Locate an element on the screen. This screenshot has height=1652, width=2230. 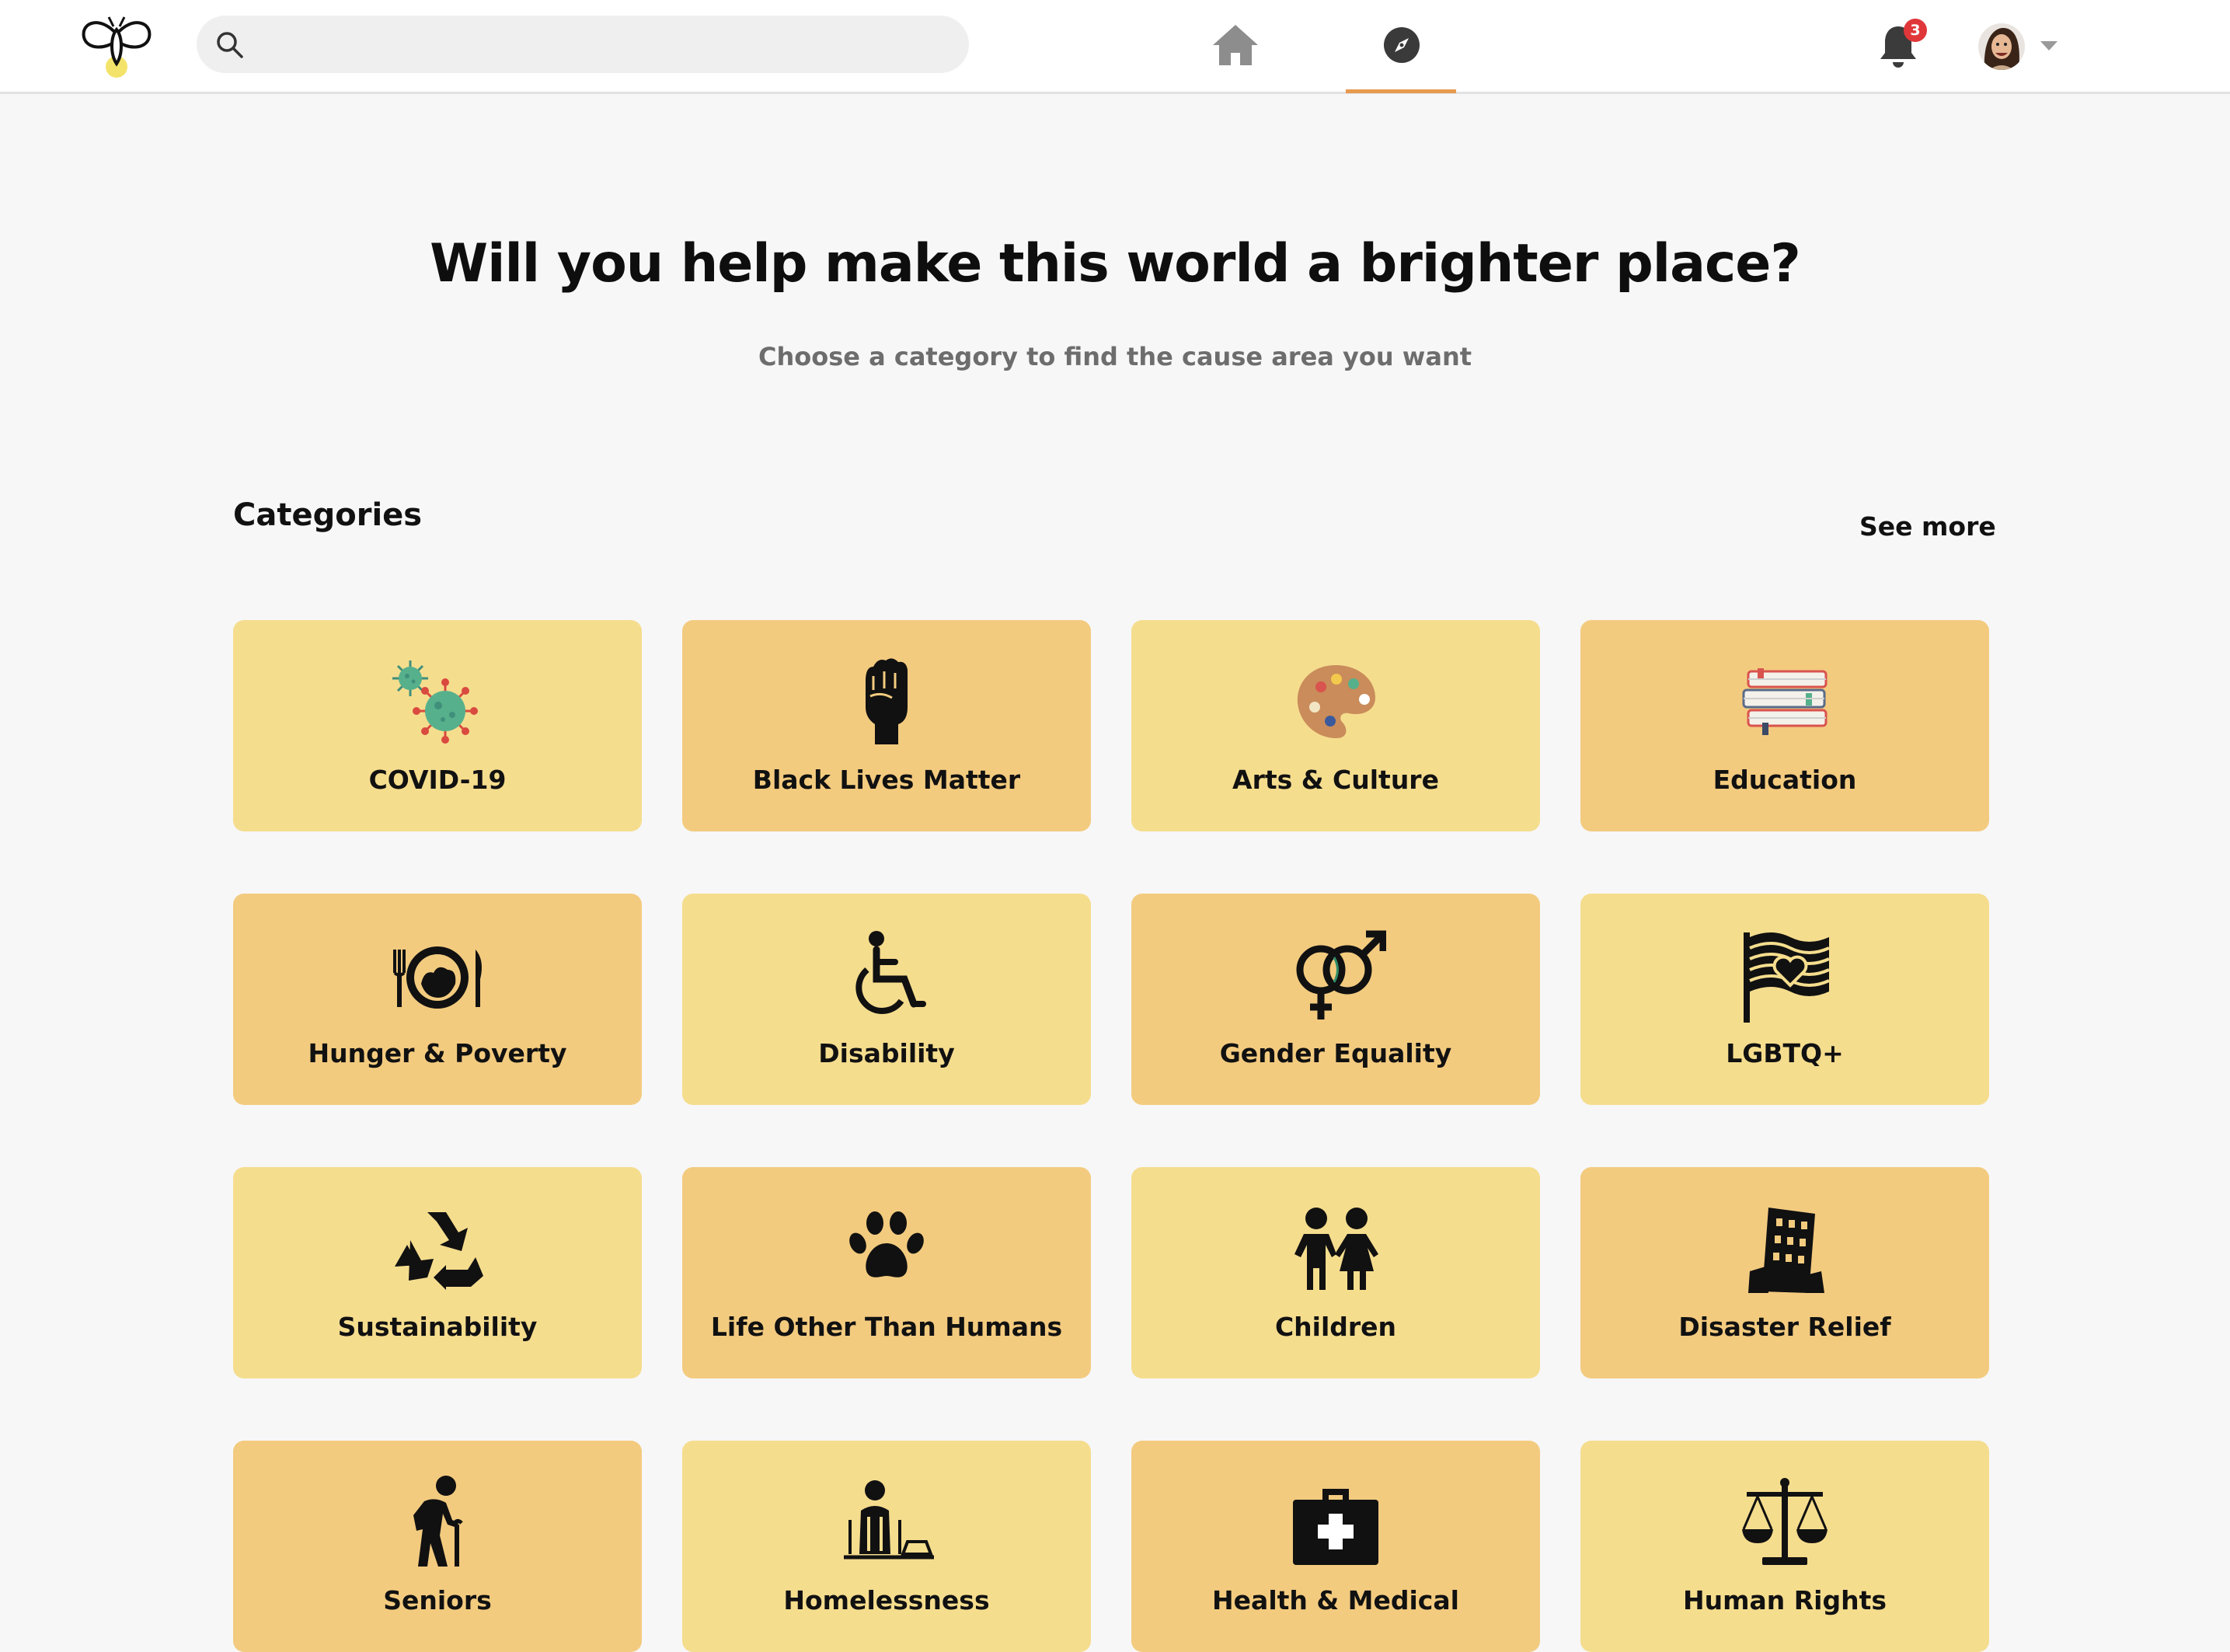
search-icon is located at coordinates (230, 45).